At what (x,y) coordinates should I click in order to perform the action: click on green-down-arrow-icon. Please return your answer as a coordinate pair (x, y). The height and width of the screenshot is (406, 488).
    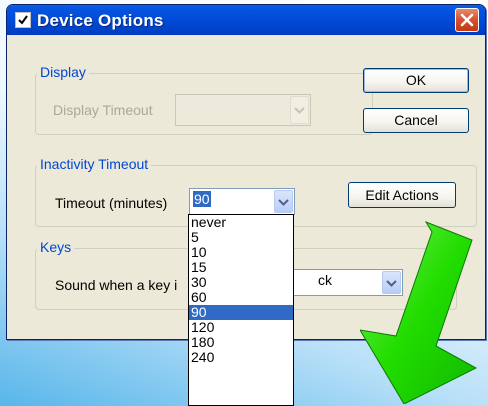
    Looking at the image, I should click on (419, 312).